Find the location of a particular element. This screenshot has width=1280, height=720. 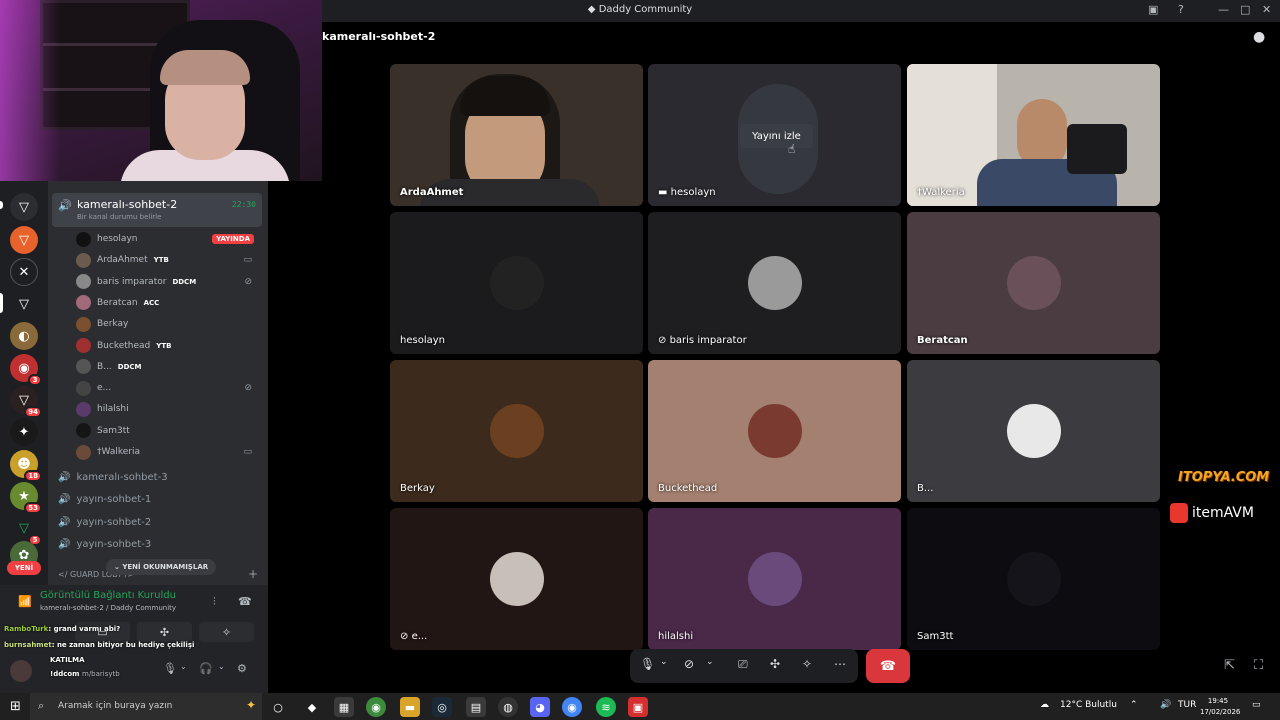

new-unreads-pill: ⌄ YENİ OKUNMAMIŞLAR is located at coordinates (161, 567).